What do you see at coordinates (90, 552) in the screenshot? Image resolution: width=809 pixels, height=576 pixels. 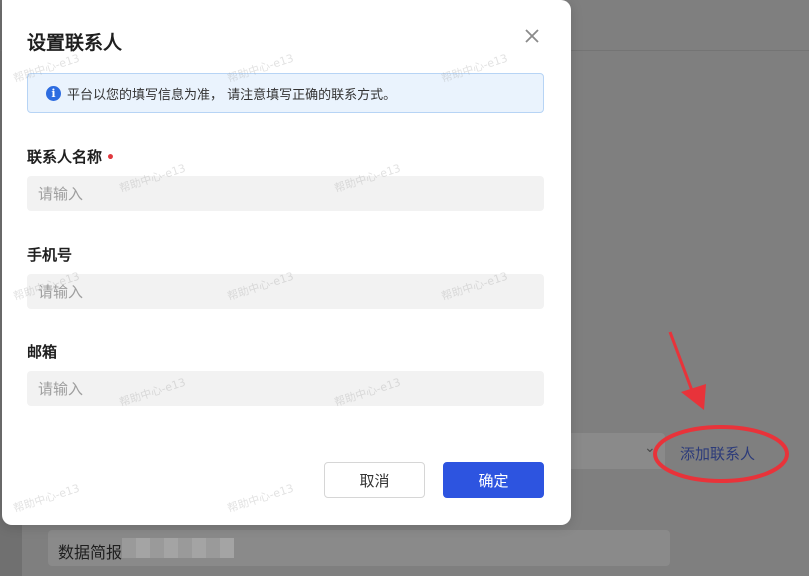 I see `report-label: 数据简报` at bounding box center [90, 552].